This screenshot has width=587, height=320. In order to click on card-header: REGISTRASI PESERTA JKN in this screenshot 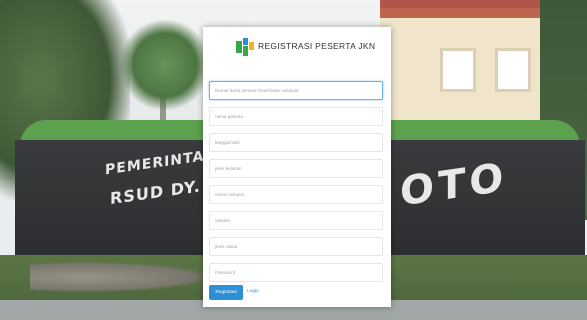, I will do `click(297, 47)`.